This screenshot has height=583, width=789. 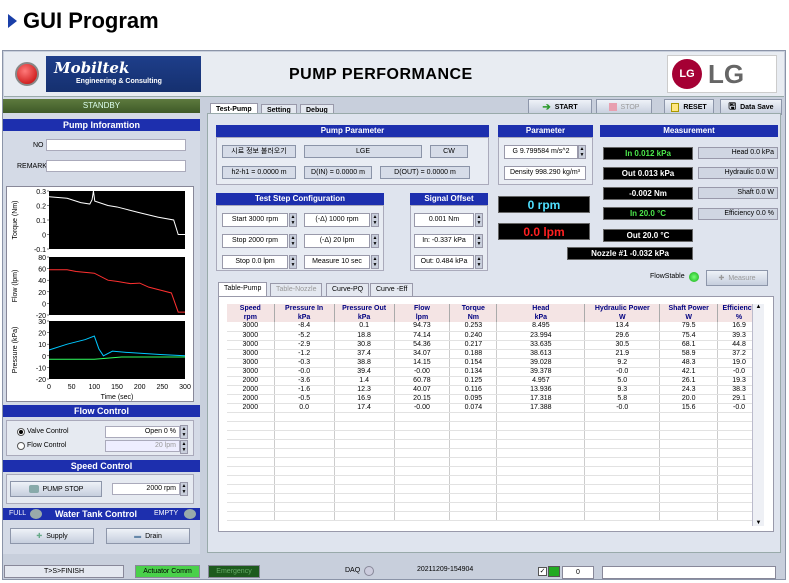 What do you see at coordinates (116, 145) in the screenshot?
I see `no-input` at bounding box center [116, 145].